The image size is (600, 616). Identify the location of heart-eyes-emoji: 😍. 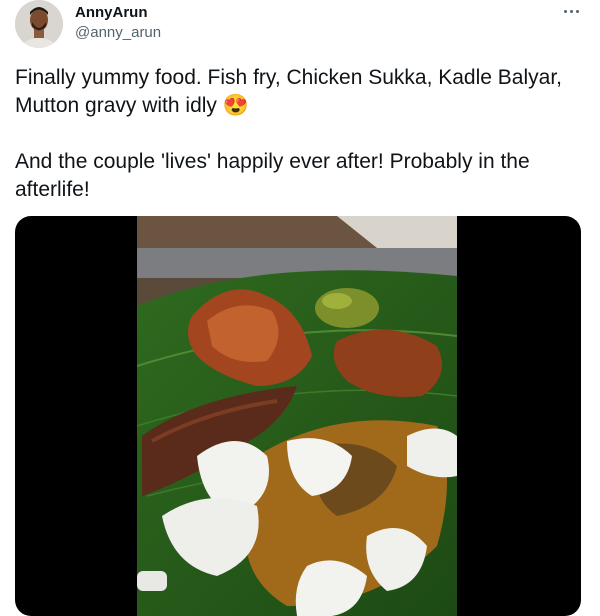
(235, 105).